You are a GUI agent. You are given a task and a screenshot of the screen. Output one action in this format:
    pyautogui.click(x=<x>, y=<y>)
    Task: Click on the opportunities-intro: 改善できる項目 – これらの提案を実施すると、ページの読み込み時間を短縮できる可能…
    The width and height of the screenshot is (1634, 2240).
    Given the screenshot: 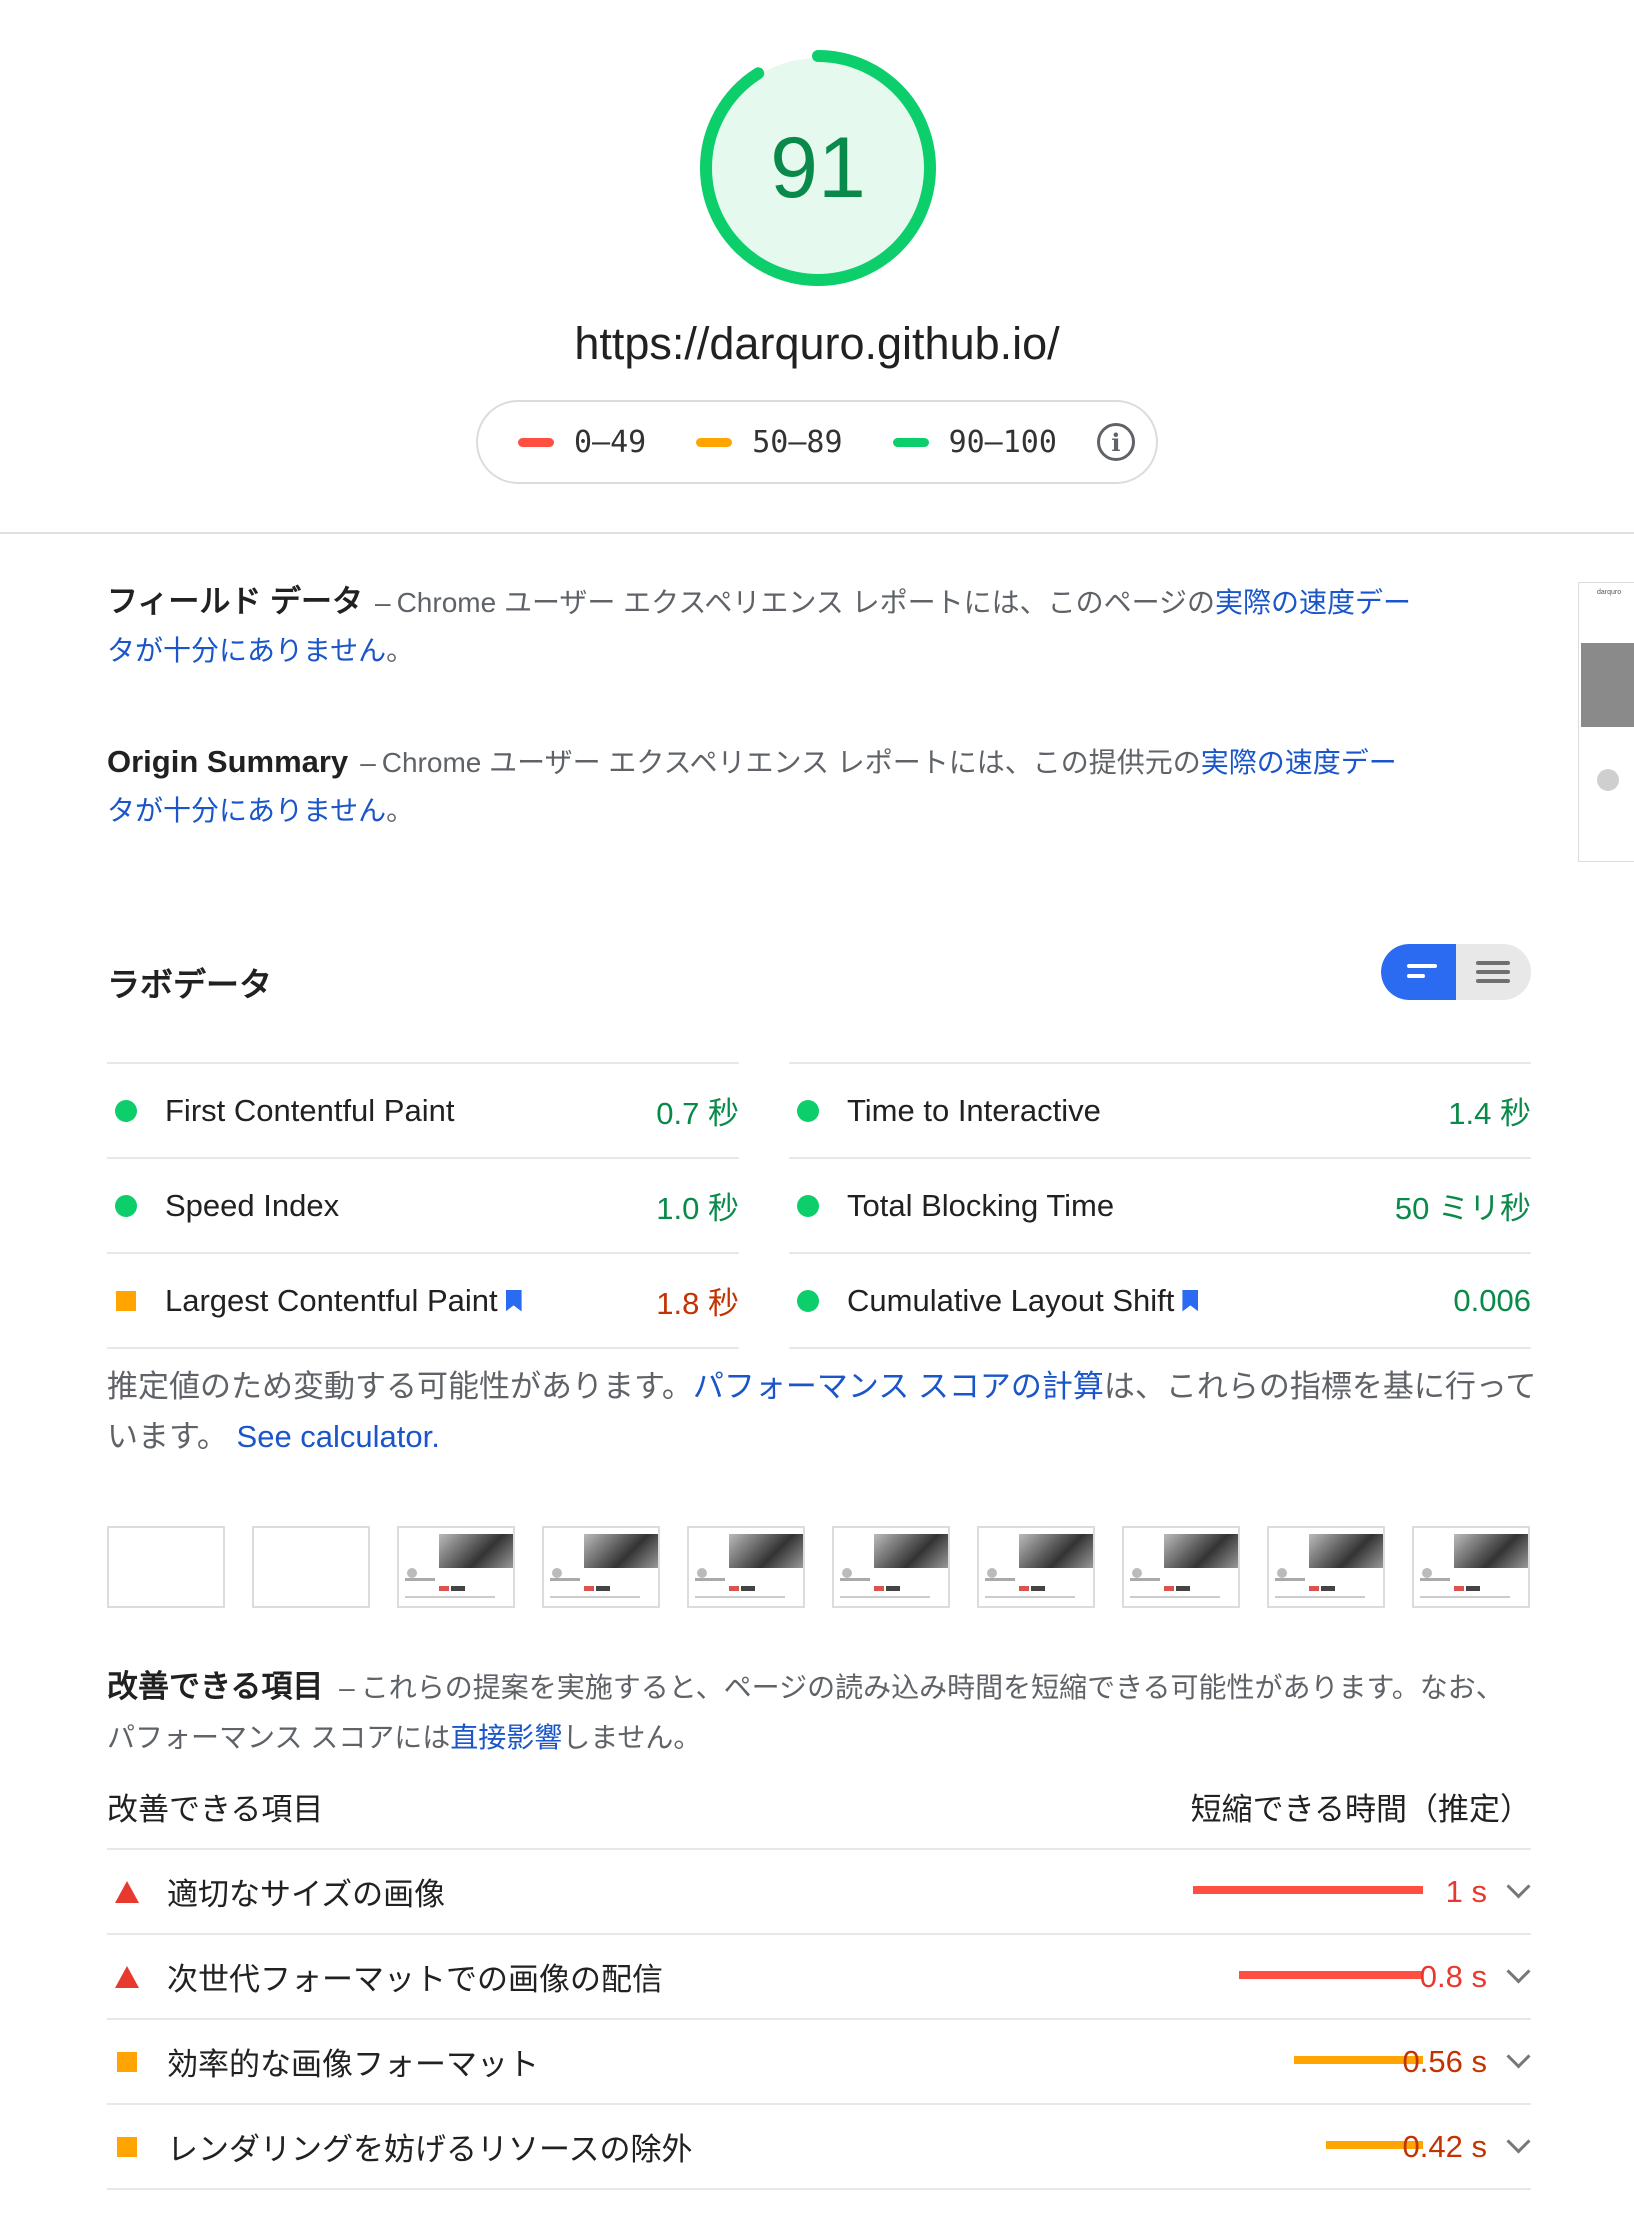 What is the action you would take?
    pyautogui.click(x=807, y=1712)
    